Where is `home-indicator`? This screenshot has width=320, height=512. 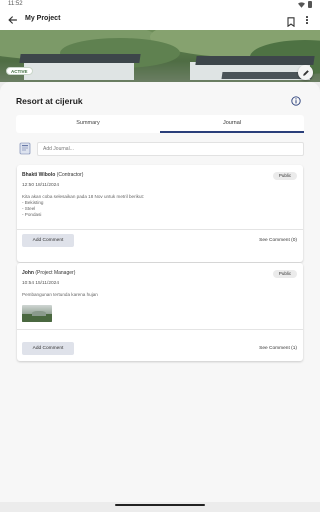
home-indicator is located at coordinates (160, 505).